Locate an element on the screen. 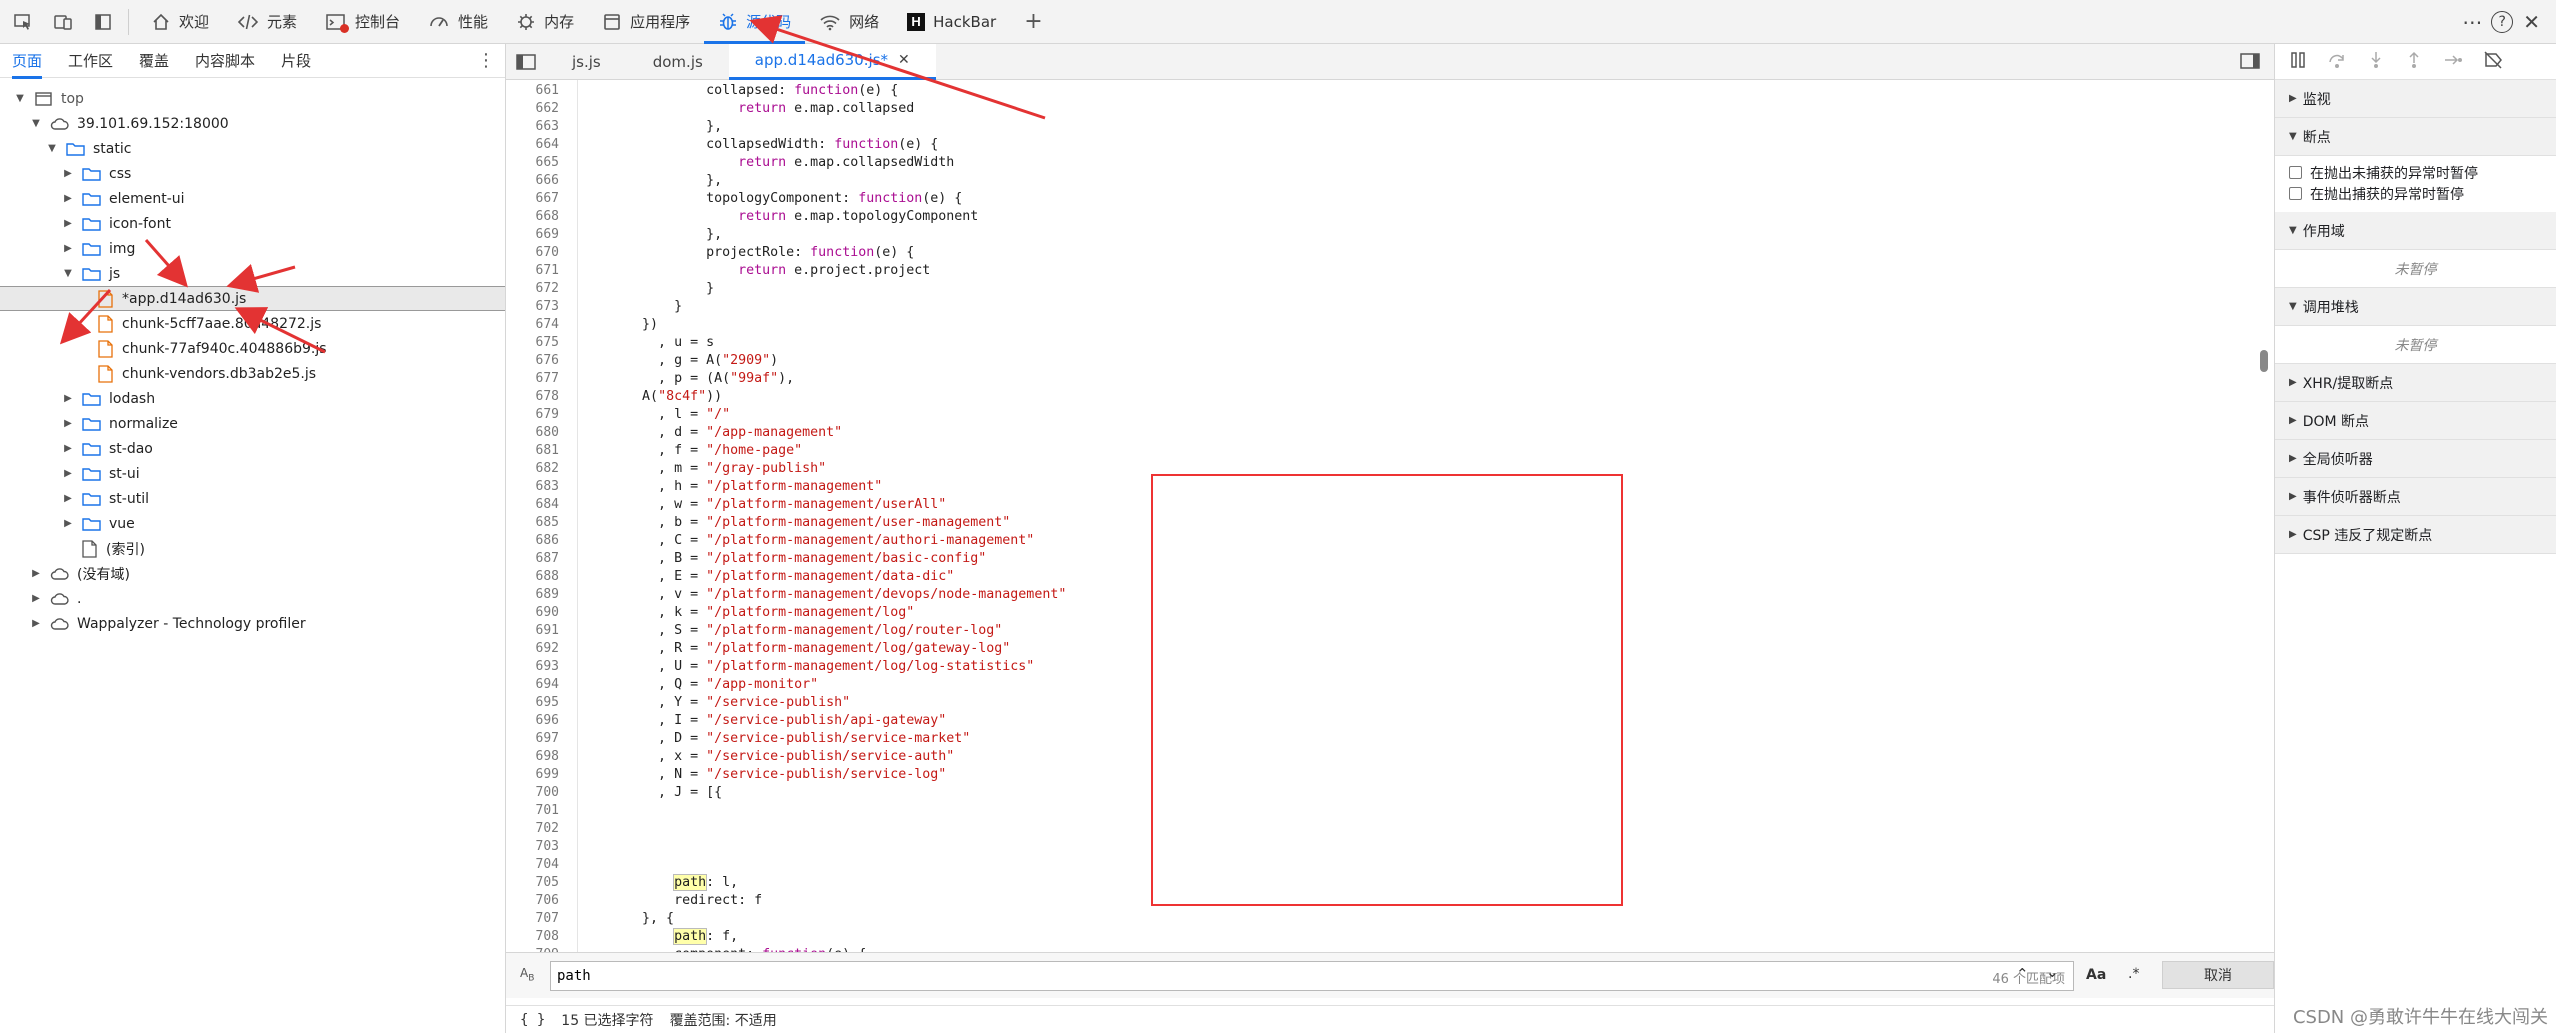 This screenshot has height=1033, width=2556. line-number: 663 is located at coordinates (547, 126).